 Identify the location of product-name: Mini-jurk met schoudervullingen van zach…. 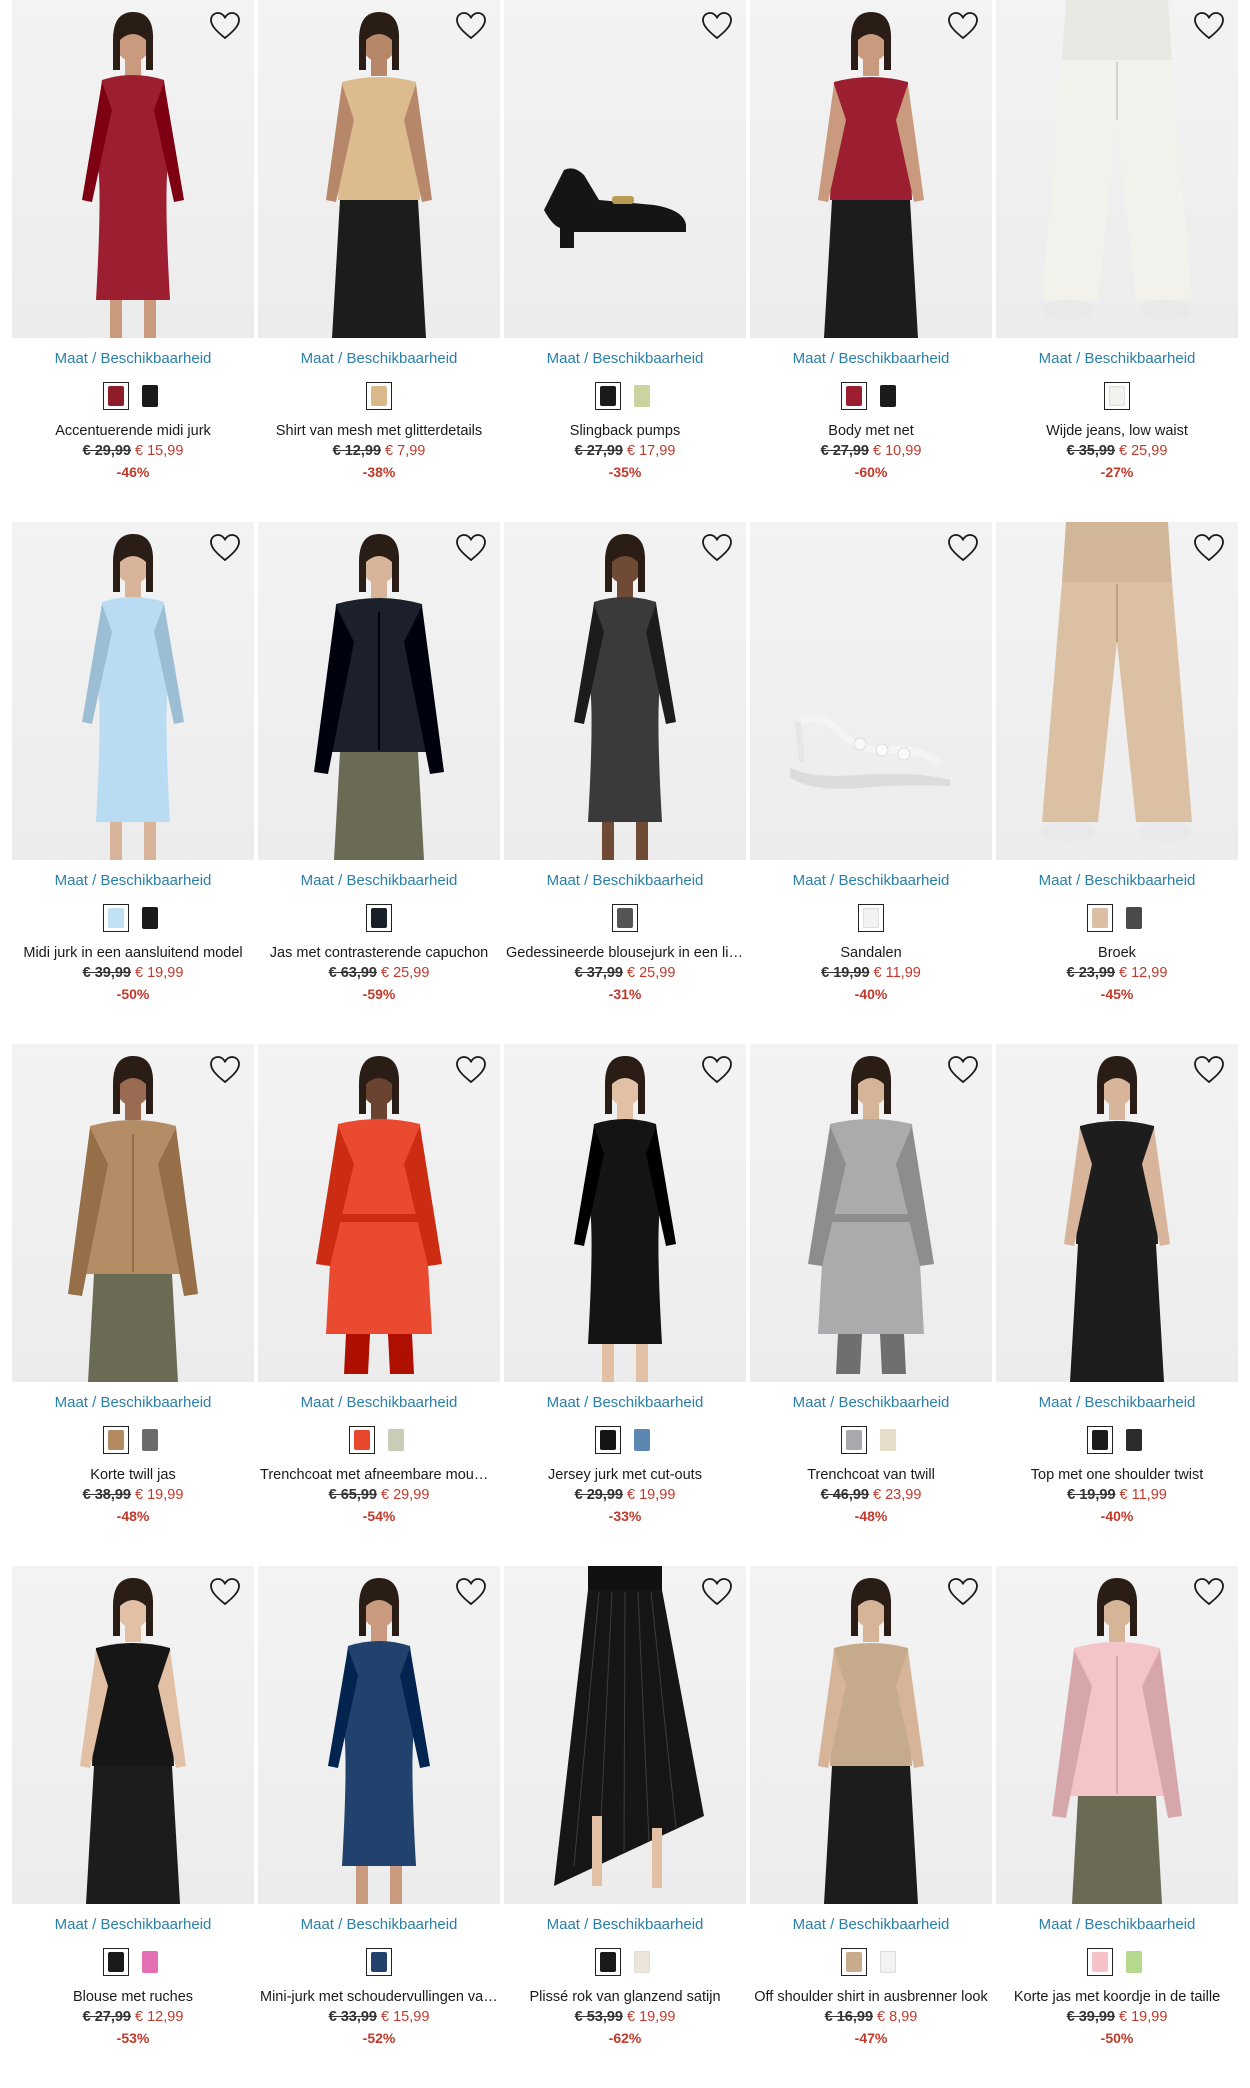
(379, 1997).